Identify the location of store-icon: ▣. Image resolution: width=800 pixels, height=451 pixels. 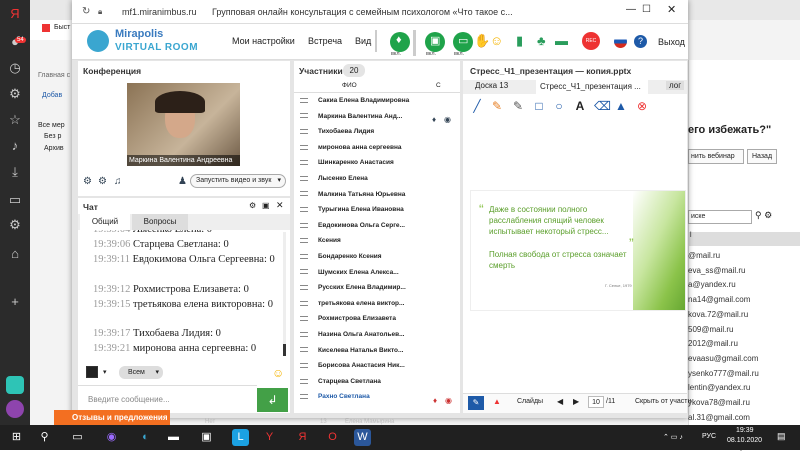
(206, 437).